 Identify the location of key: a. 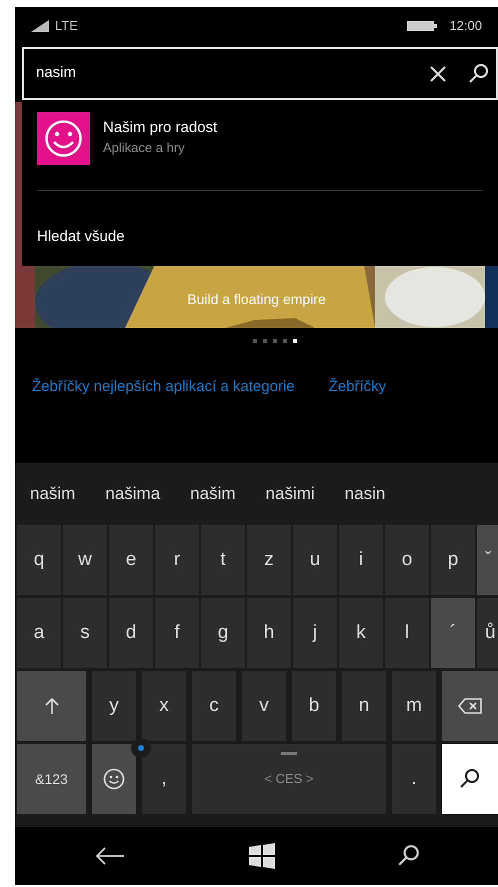
(39, 633).